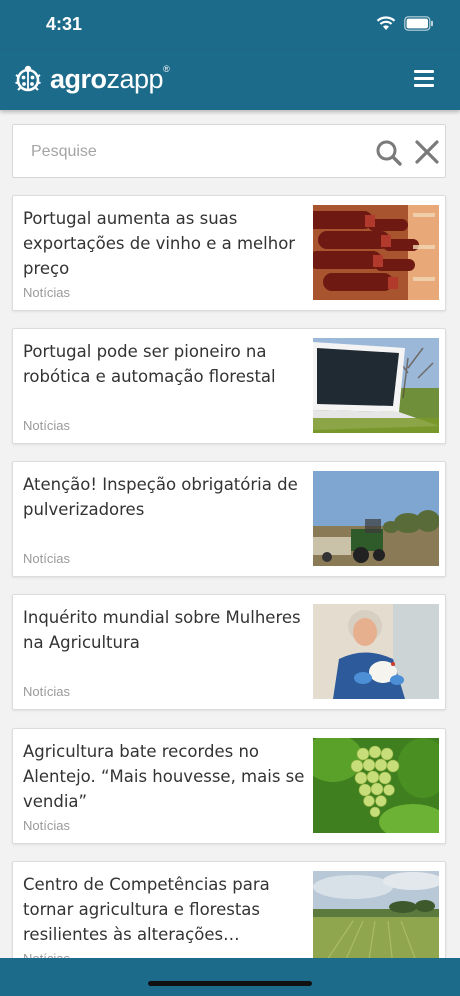 The height and width of the screenshot is (996, 460). Describe the element at coordinates (376, 385) in the screenshot. I see `laptop-outdoors-photo` at that location.